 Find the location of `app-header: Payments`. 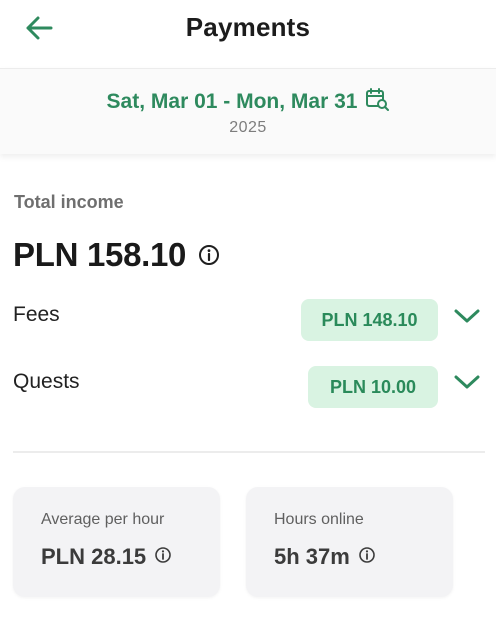

app-header: Payments is located at coordinates (248, 31).